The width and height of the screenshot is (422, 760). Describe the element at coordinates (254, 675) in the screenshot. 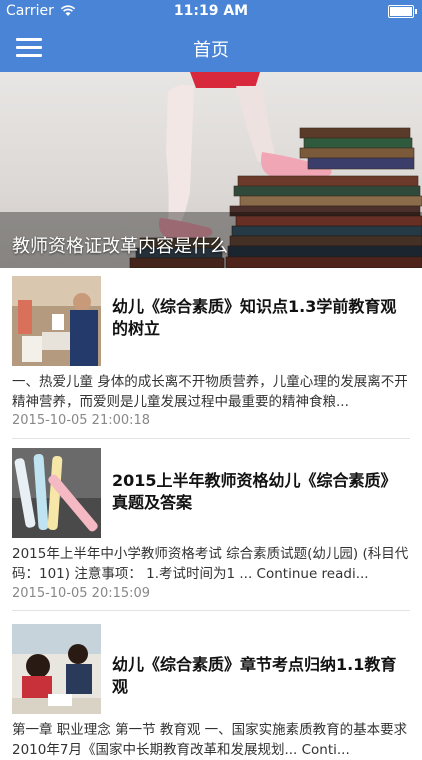

I see `article-title: 幼儿《综合素质》章节考点归纳1.1教育观` at that location.